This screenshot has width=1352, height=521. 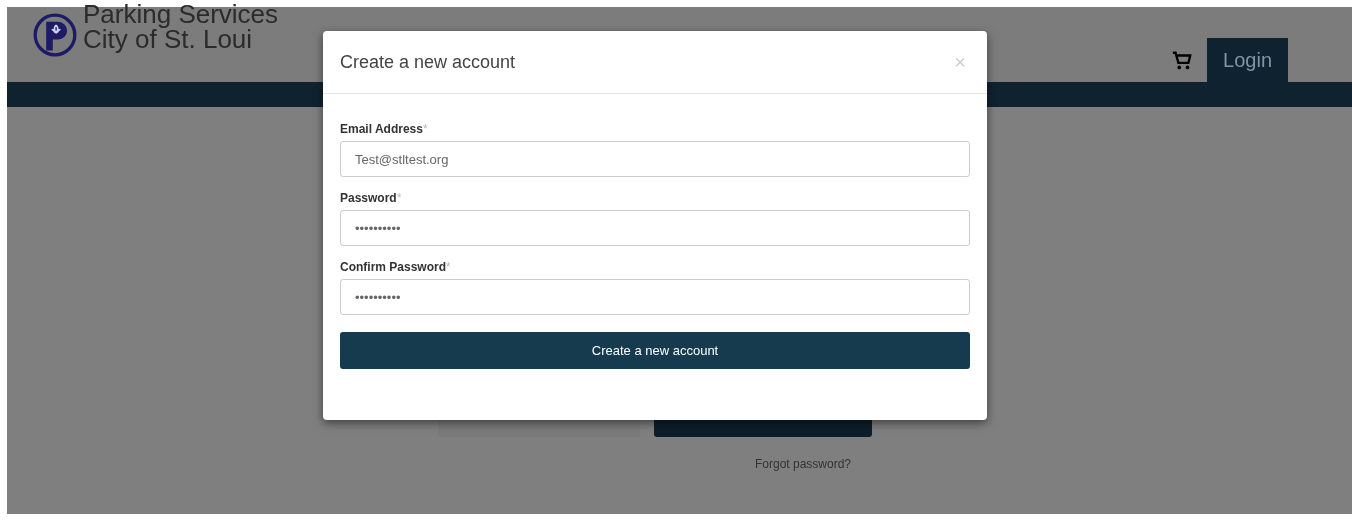 What do you see at coordinates (168, 39) in the screenshot?
I see `site-subtitle: City of St. Loui` at bounding box center [168, 39].